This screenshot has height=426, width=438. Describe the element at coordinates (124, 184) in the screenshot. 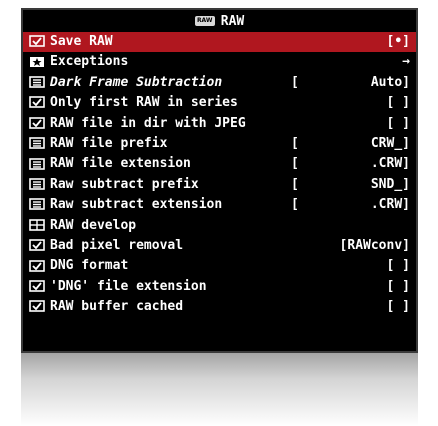

I see `menu-item-label: Raw subtract prefix` at that location.